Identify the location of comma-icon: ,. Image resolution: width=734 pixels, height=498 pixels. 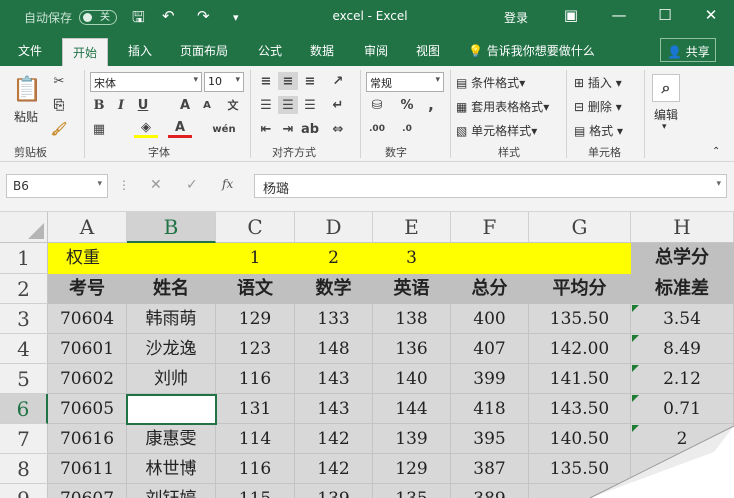
(431, 105).